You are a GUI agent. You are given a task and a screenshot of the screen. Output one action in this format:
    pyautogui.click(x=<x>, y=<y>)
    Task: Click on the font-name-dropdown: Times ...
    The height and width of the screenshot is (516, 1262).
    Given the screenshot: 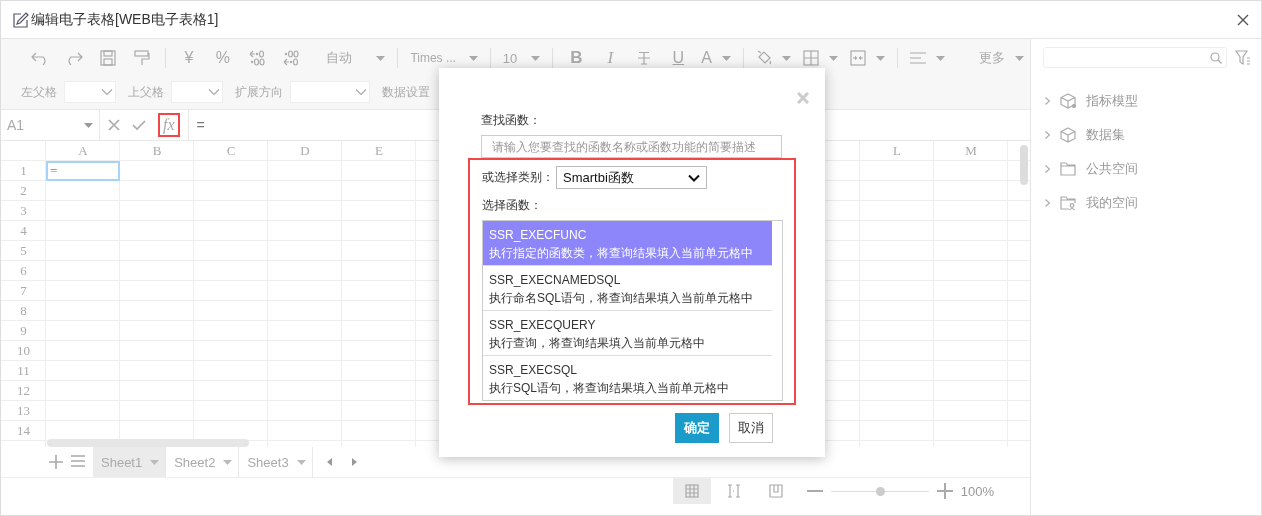 What is the action you would take?
    pyautogui.click(x=444, y=58)
    